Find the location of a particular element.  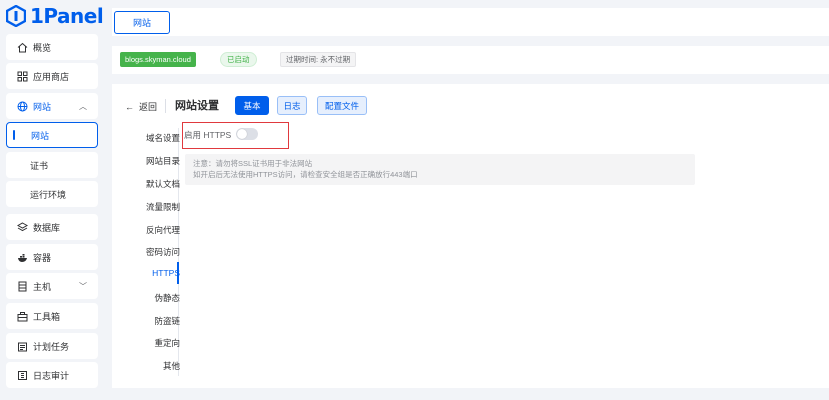

back-label: 返回 is located at coordinates (148, 107).